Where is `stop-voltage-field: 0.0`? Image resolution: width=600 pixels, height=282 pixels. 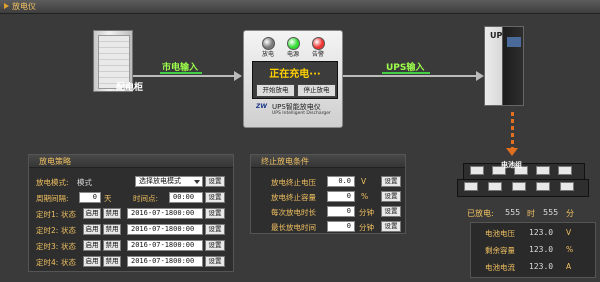
stop-voltage-field: 0.0 is located at coordinates (341, 181).